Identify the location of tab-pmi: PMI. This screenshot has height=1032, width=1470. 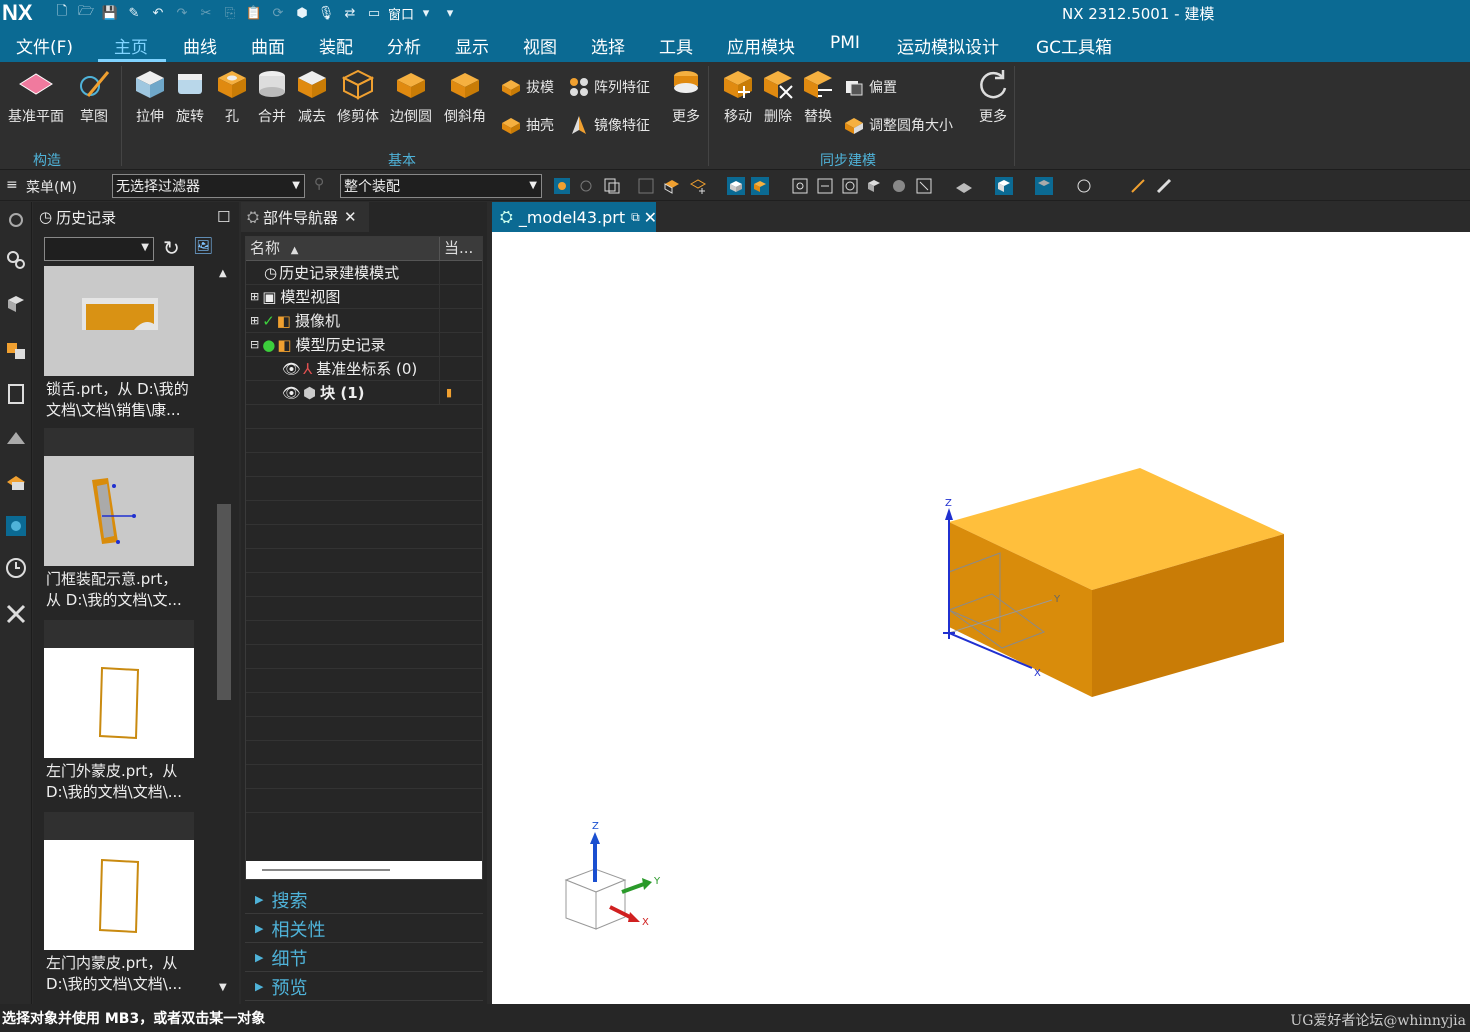
(845, 43).